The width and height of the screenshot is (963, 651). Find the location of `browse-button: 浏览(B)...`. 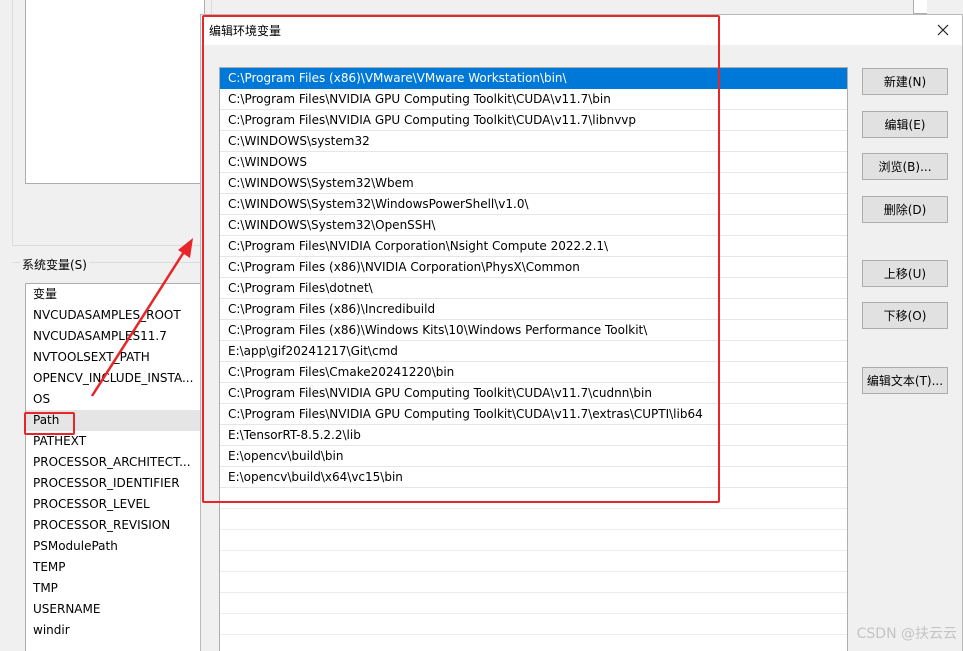

browse-button: 浏览(B)... is located at coordinates (905, 166).